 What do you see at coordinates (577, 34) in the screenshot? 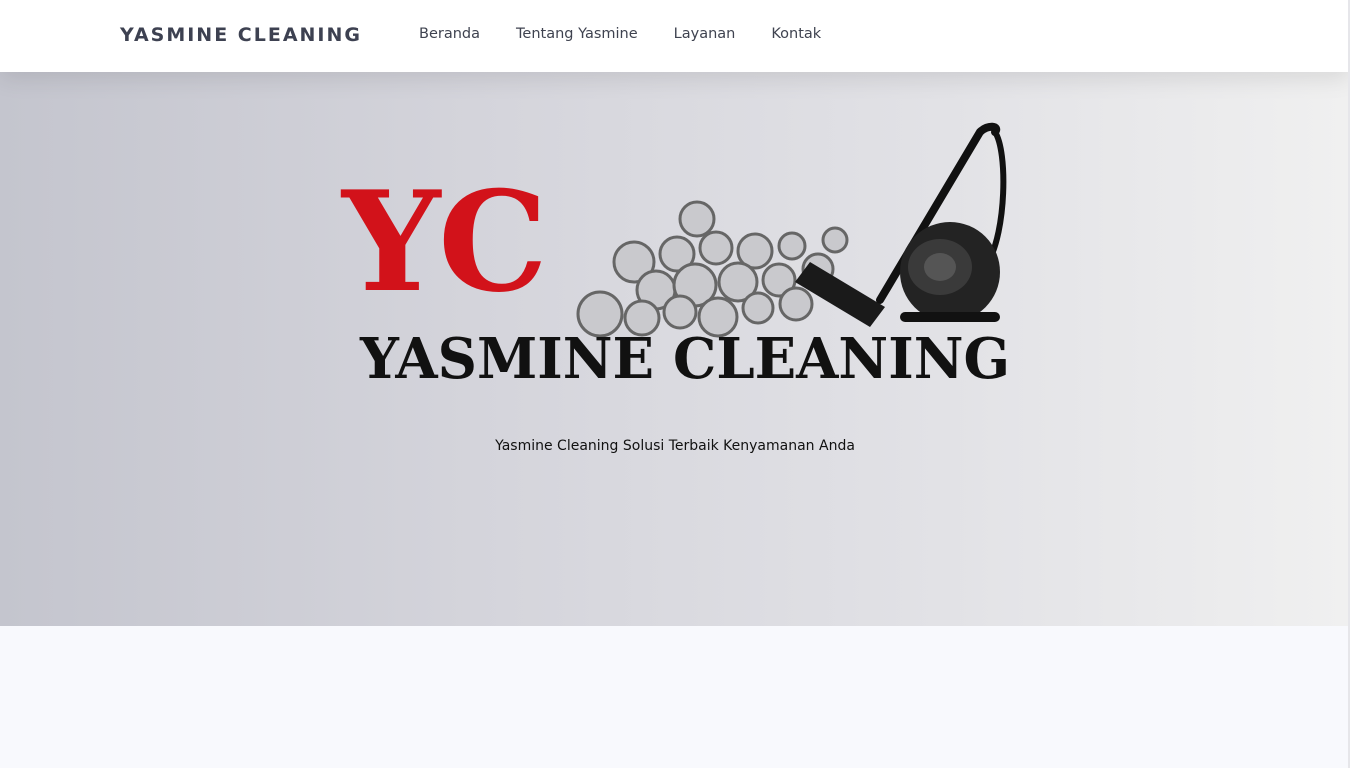
I see `nav-link-tentang-yasmine: Tentang Yasmine` at bounding box center [577, 34].